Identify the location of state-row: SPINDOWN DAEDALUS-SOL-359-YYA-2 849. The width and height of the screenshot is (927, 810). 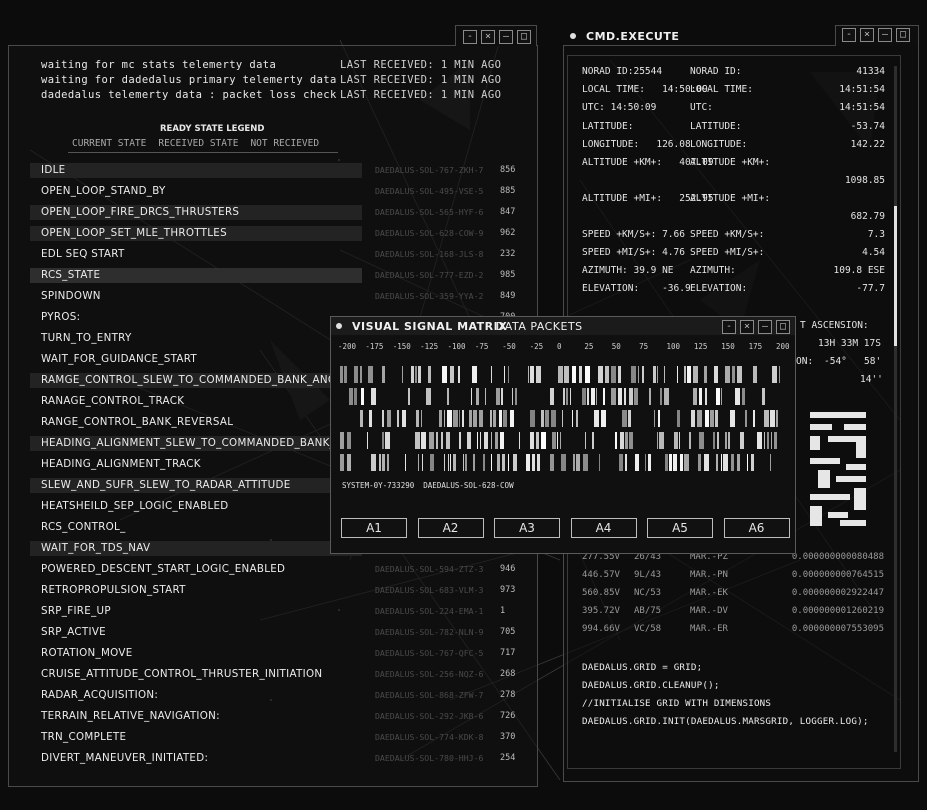
(280, 296).